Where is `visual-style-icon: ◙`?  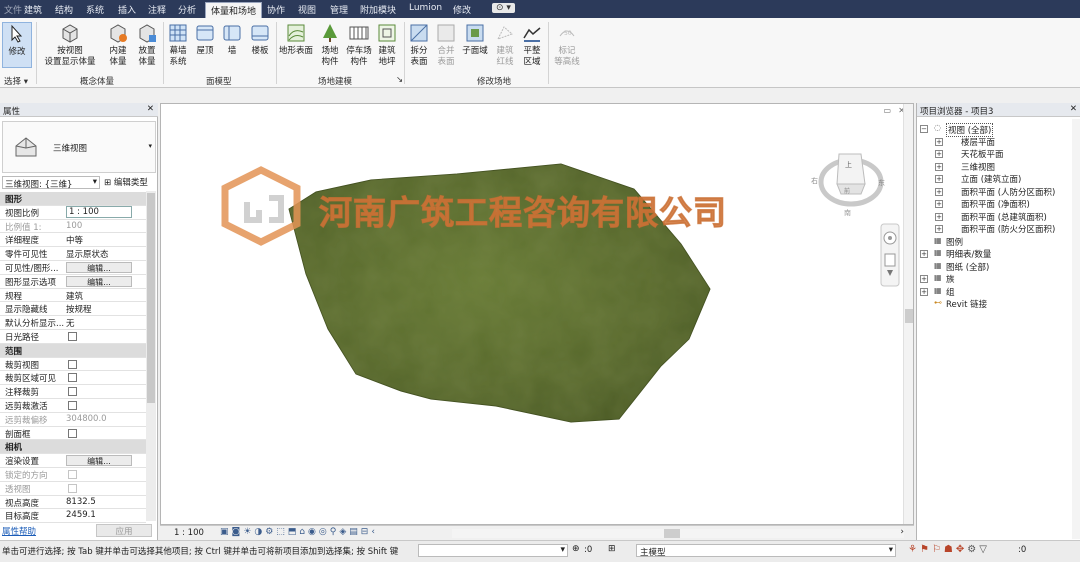
visual-style-icon: ◙ is located at coordinates (238, 532).